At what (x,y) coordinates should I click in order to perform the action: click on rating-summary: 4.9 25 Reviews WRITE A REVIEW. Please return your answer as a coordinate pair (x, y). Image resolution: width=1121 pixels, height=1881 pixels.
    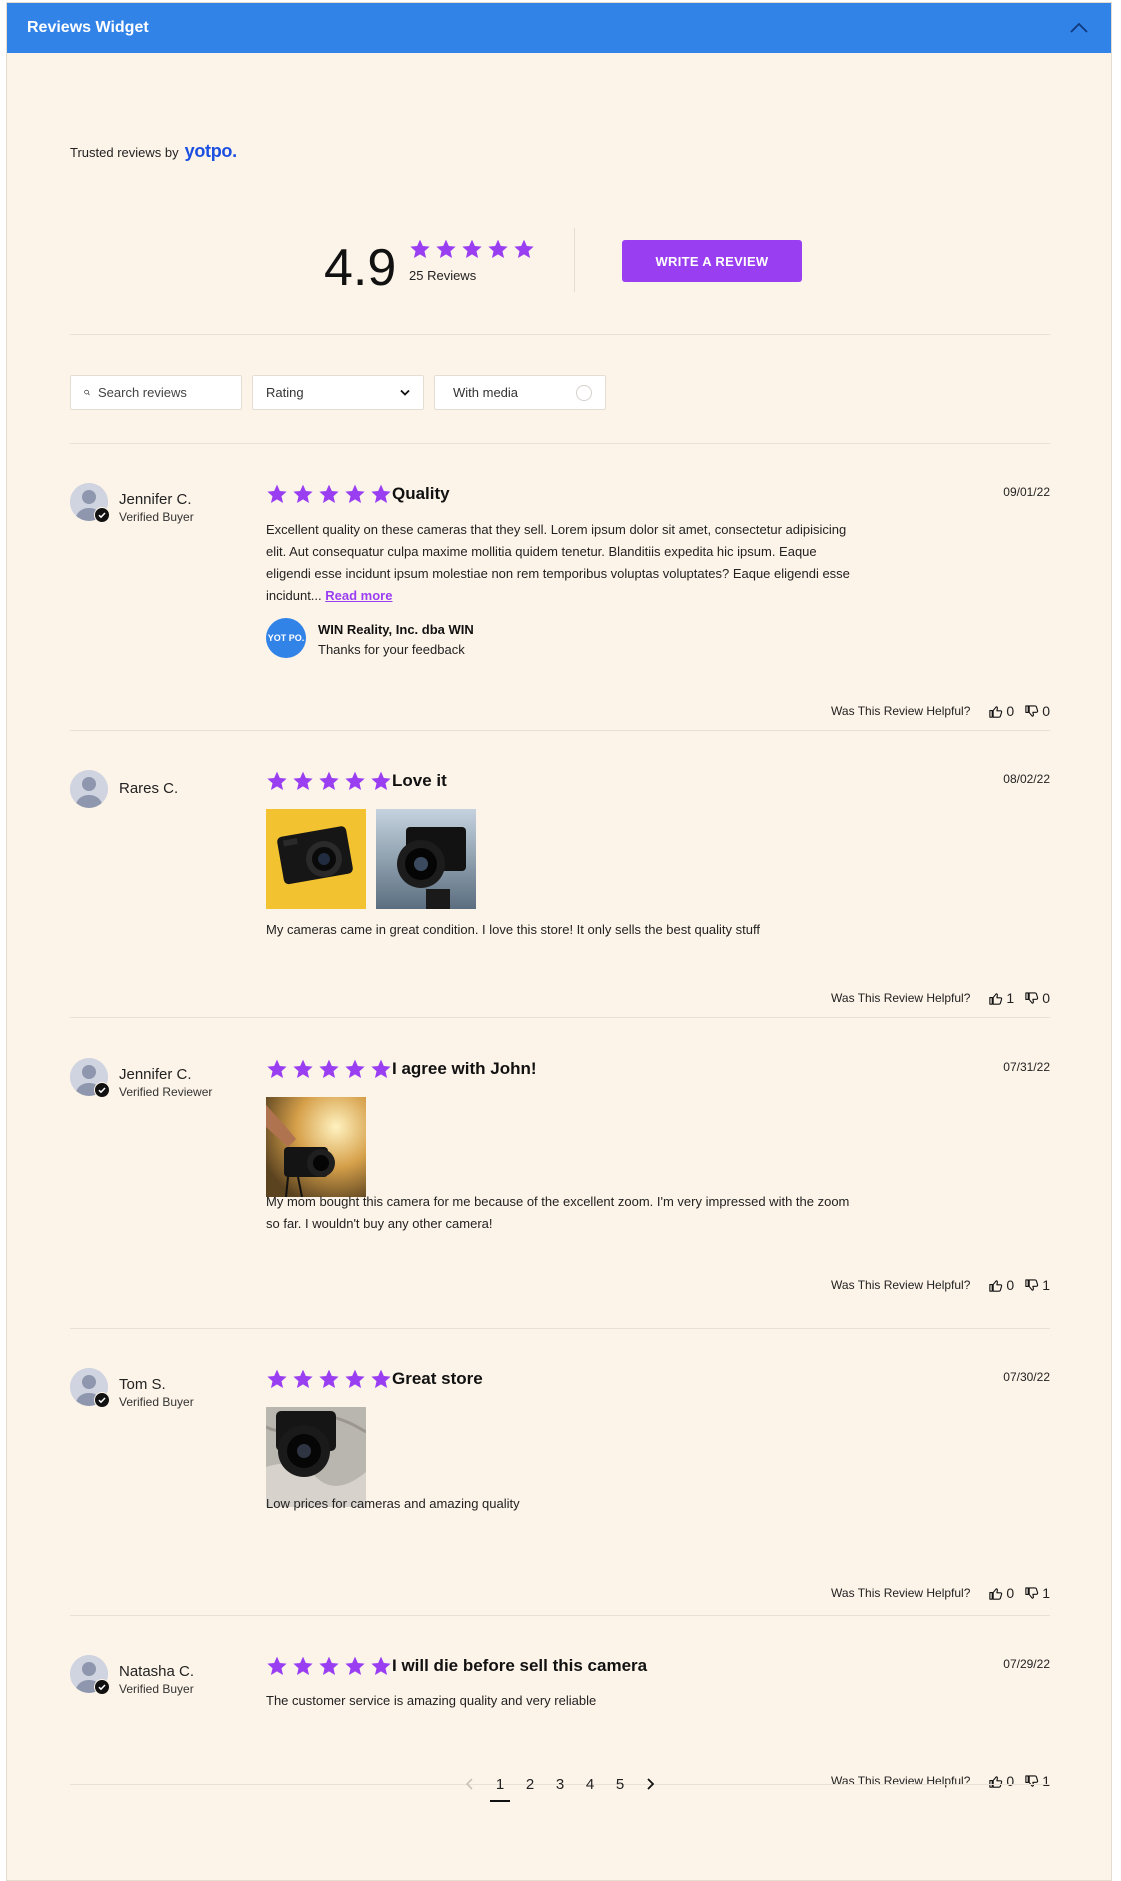
    Looking at the image, I should click on (560, 268).